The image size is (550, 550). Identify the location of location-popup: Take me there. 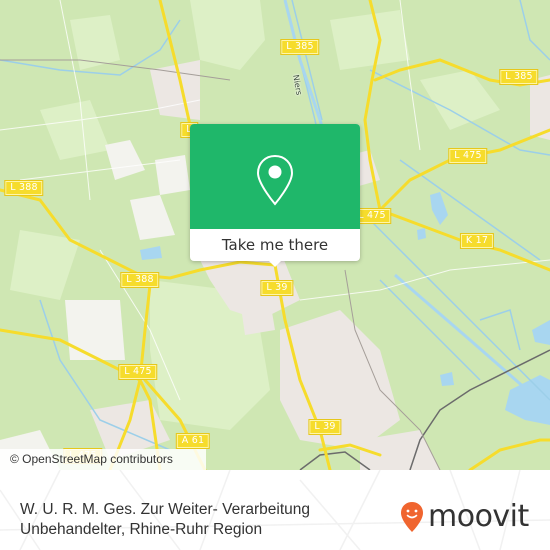
(275, 195).